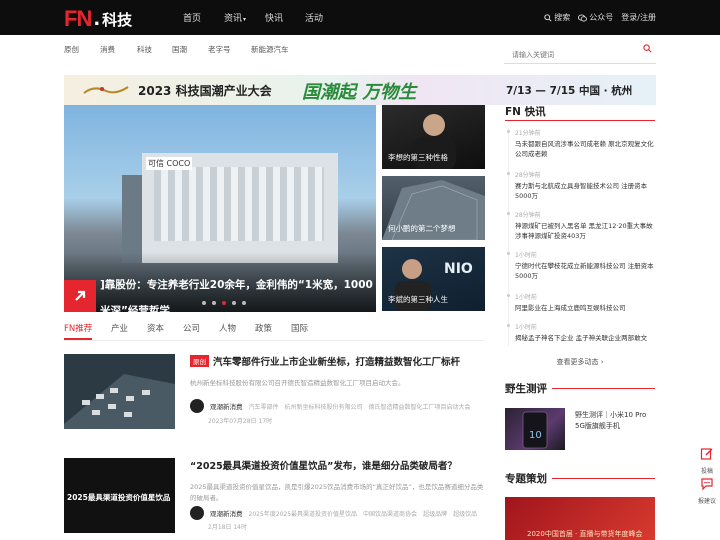 The height and width of the screenshot is (540, 720). What do you see at coordinates (433, 137) in the screenshot?
I see `side-story: 李想的第三种性格` at bounding box center [433, 137].